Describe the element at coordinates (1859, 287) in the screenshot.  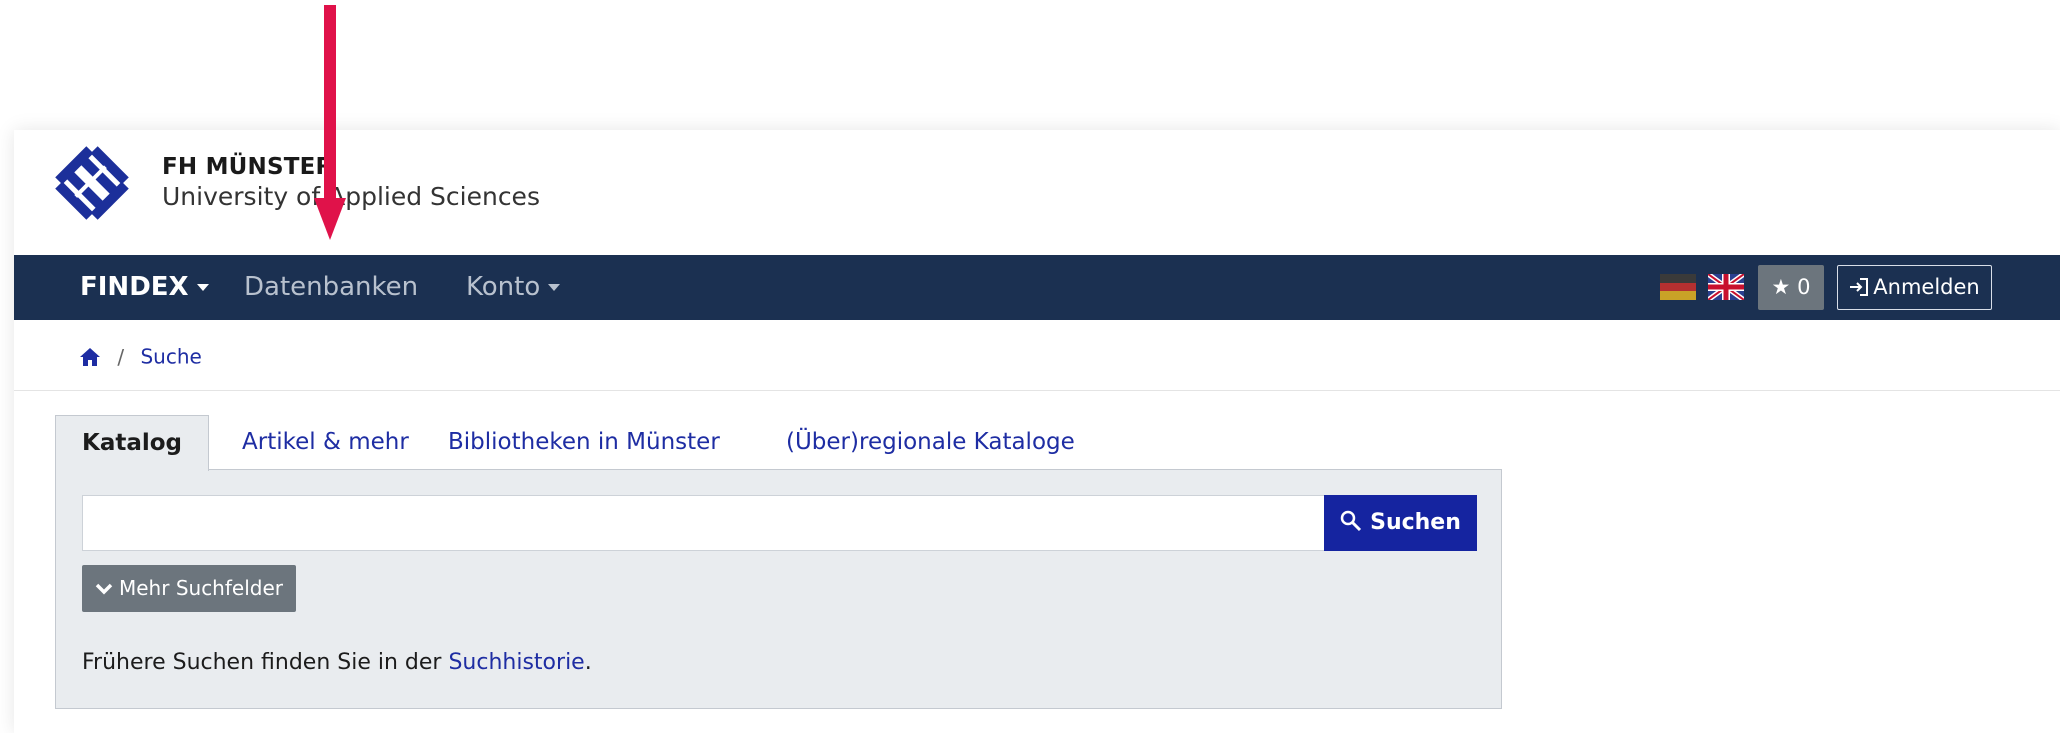
I see `sign-in-icon` at that location.